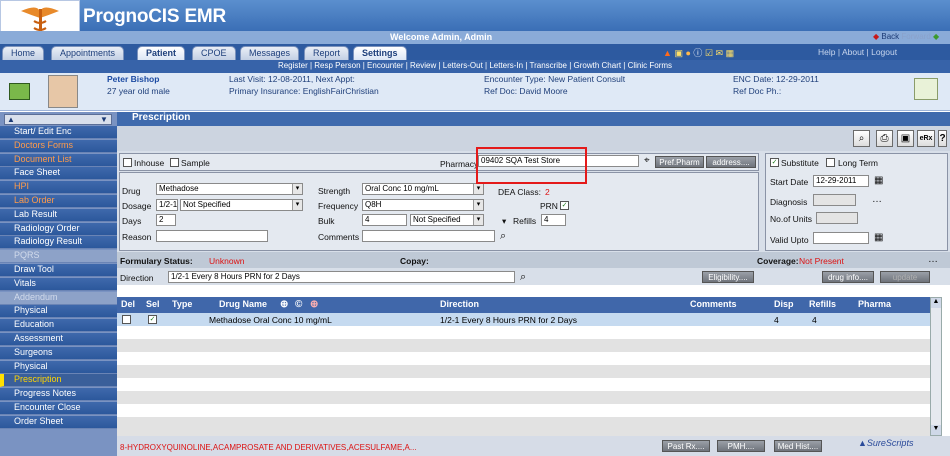  Describe the element at coordinates (709, 53) in the screenshot. I see `checklist-icon: ☑` at that location.